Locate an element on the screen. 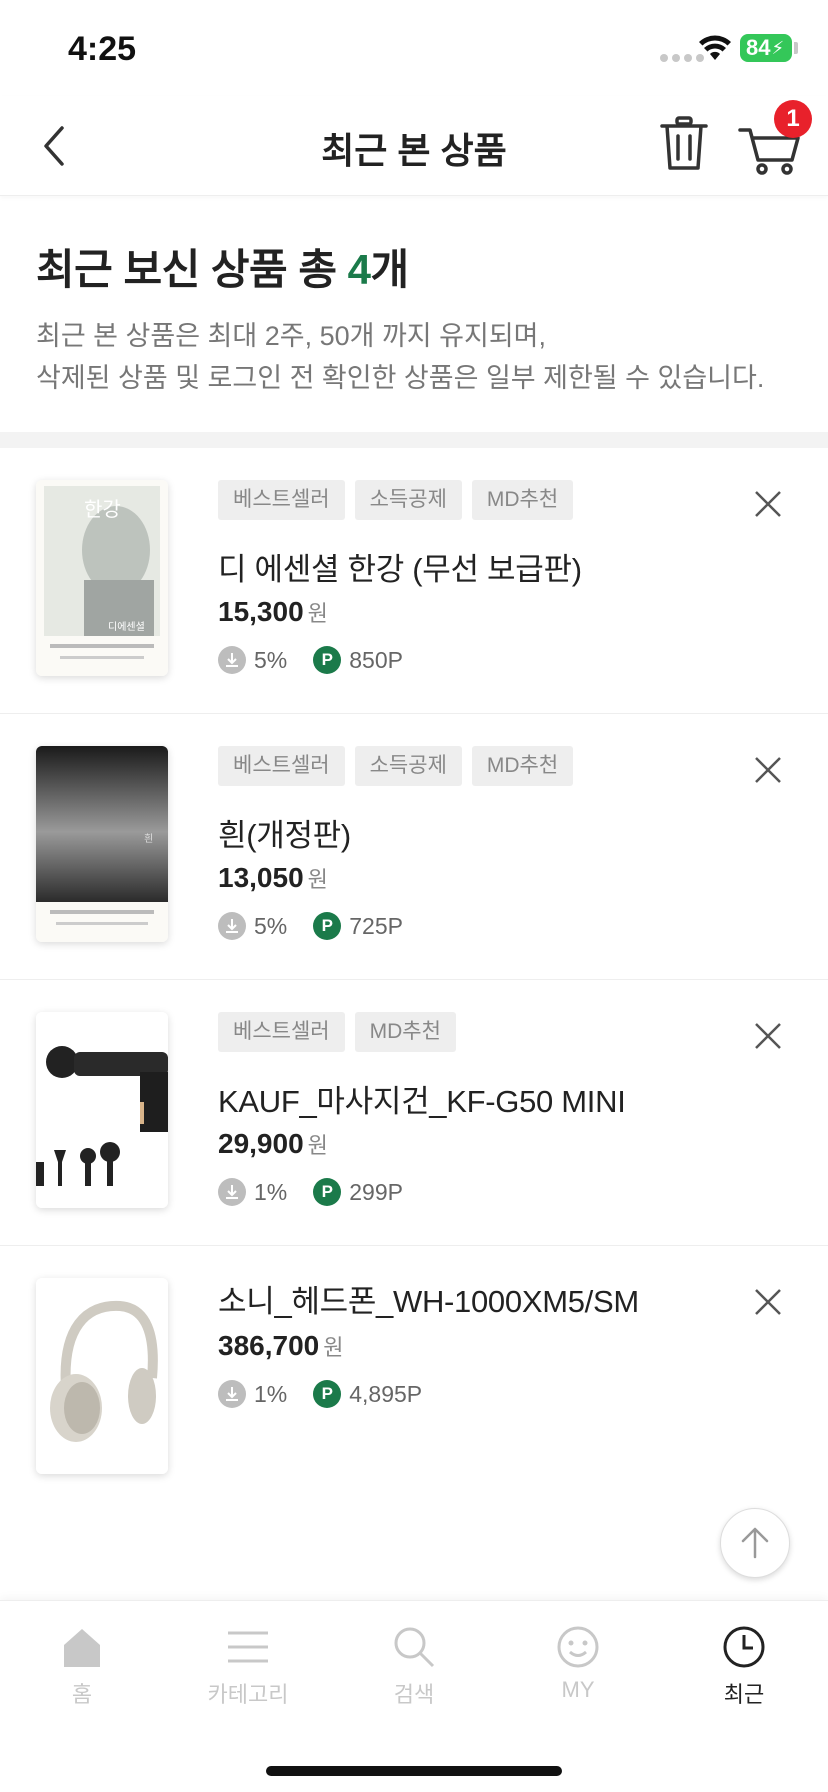  nav-category-label: 카테고리 is located at coordinates (248, 1694).